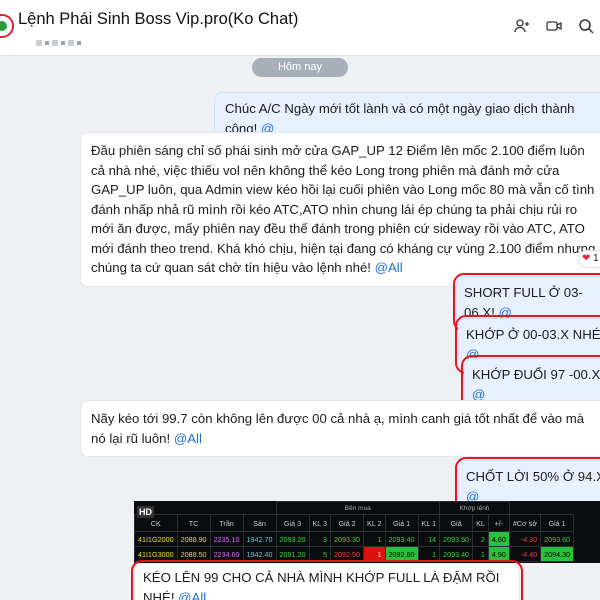 This screenshot has height=600, width=600. I want to click on group-header-matched: Khớp lệnh, so click(474, 508).